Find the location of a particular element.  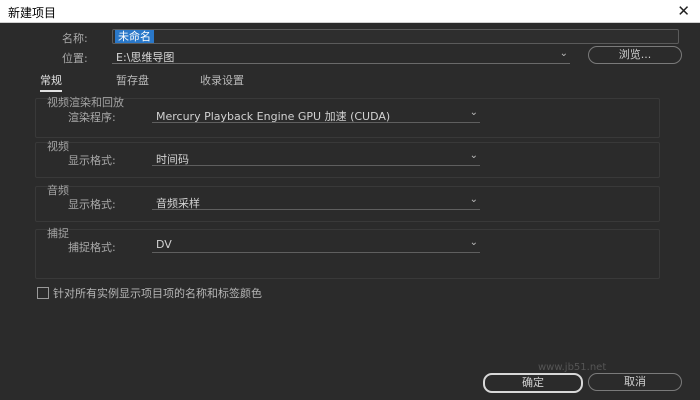

location-select: E:\思维导图 ⌄ is located at coordinates (341, 56).